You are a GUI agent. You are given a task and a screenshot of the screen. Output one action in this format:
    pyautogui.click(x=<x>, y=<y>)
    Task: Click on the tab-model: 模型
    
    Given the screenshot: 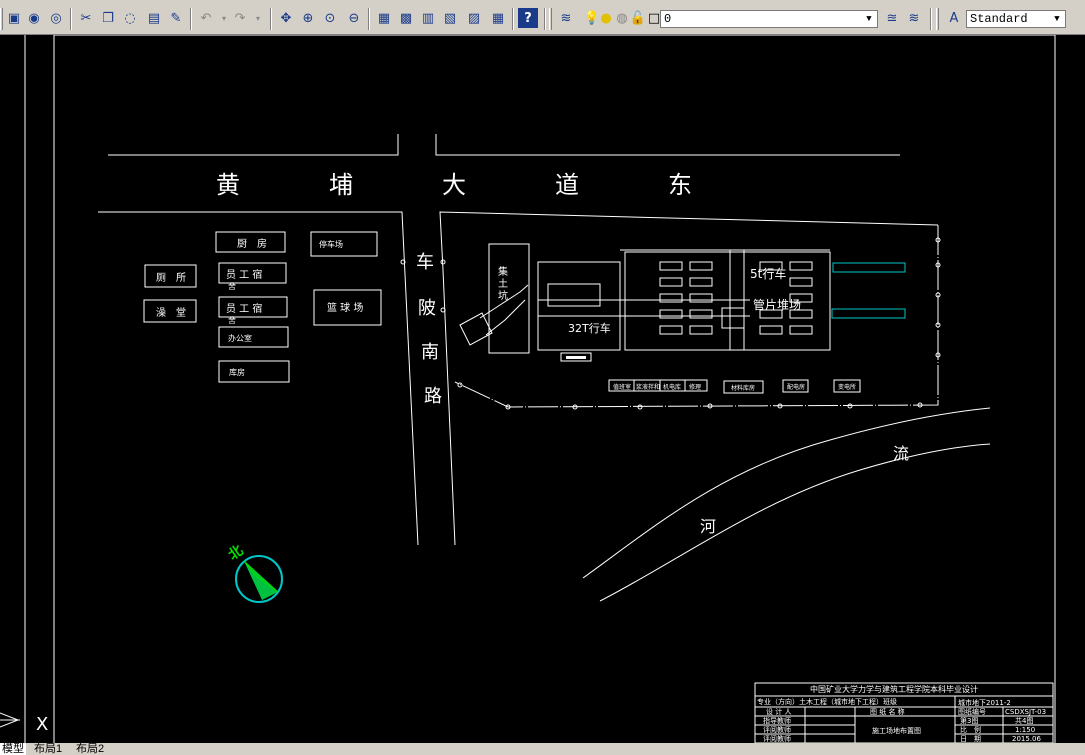 What is the action you would take?
    pyautogui.click(x=13, y=749)
    